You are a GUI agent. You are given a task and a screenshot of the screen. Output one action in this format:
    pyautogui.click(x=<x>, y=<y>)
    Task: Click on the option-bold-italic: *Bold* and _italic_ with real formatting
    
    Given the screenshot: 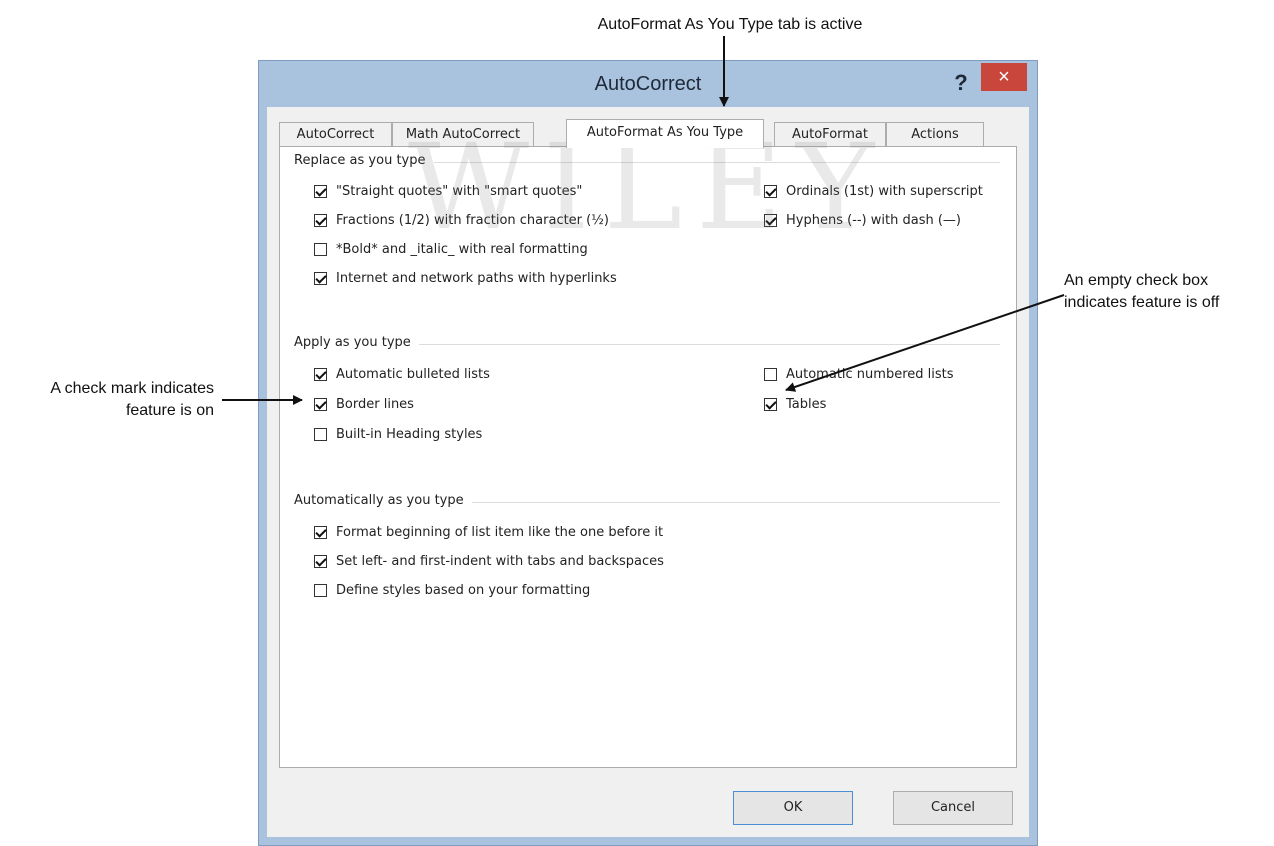 What is the action you would take?
    pyautogui.click(x=451, y=249)
    